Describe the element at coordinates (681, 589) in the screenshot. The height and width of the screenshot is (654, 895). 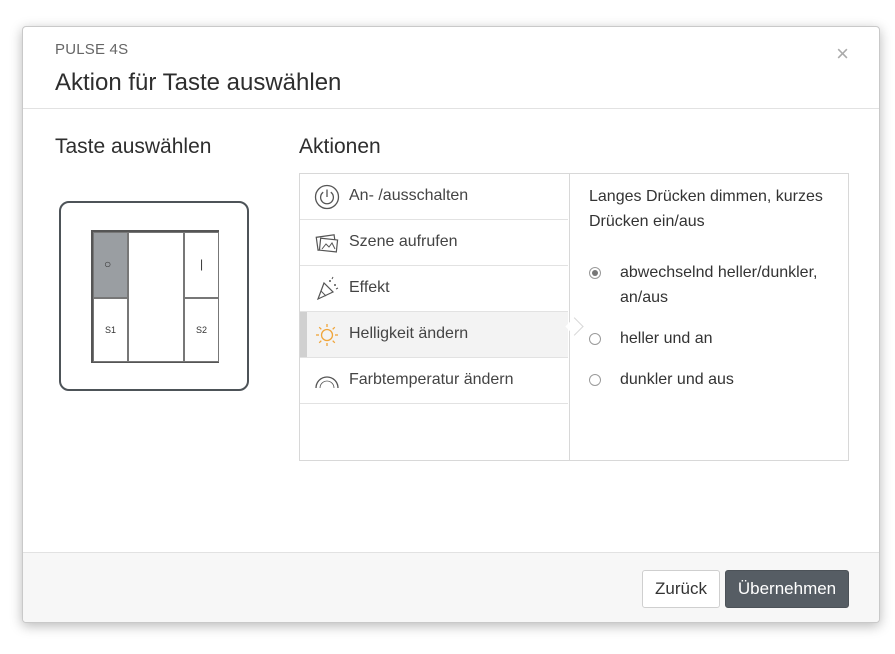
I see `back-button: Zurück` at that location.